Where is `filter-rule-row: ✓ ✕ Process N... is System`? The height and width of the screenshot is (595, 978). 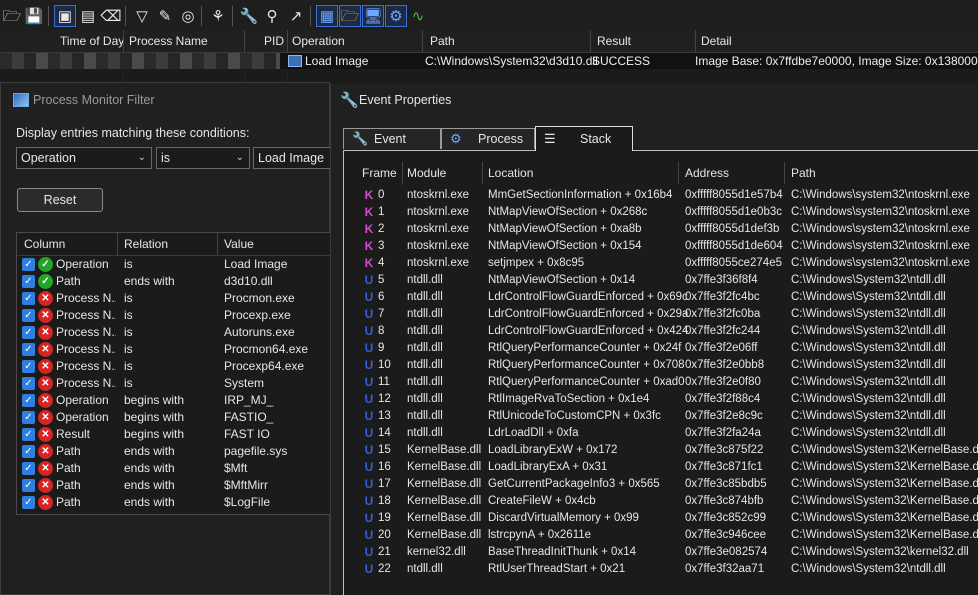
filter-rule-row: ✓ ✕ Process N... is System is located at coordinates (173, 383).